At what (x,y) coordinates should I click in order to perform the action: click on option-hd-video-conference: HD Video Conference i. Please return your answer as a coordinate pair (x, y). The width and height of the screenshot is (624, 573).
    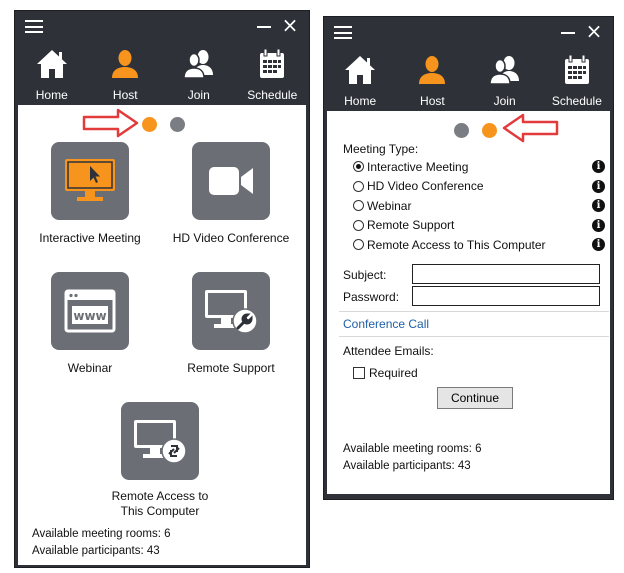
    Looking at the image, I should click on (474, 187).